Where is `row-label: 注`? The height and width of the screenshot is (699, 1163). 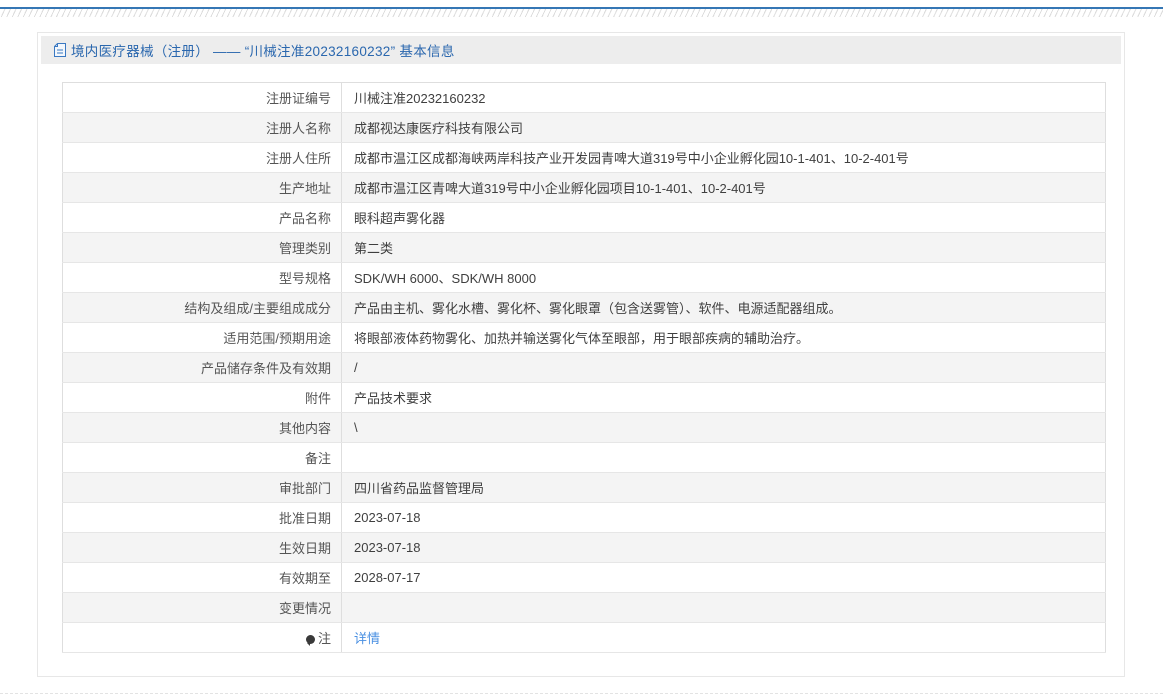
row-label: 注 is located at coordinates (202, 637).